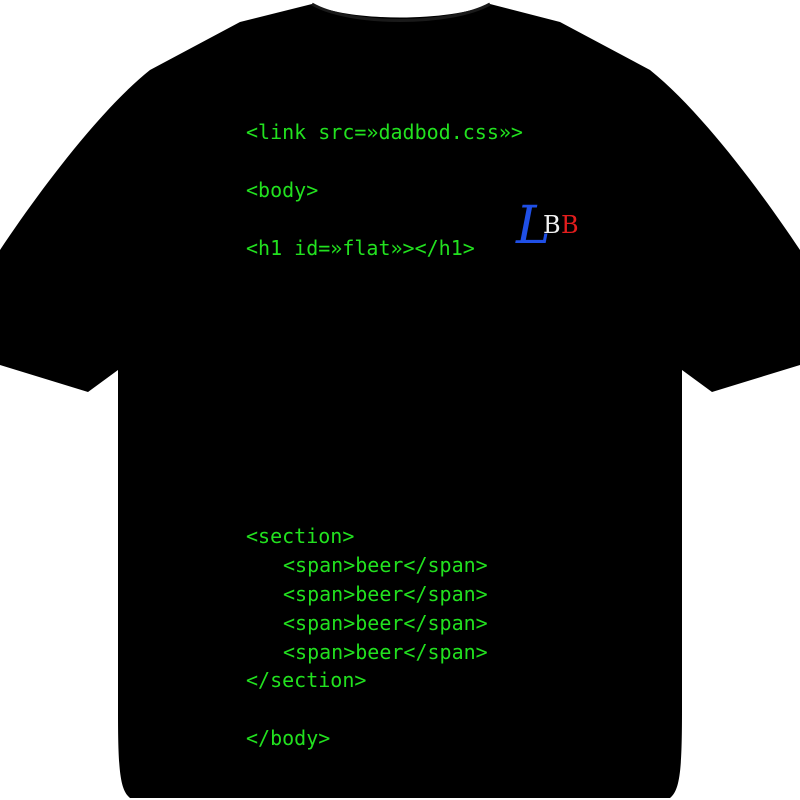 The width and height of the screenshot is (800, 800). I want to click on code-line-body-close: </body>, so click(288, 738).